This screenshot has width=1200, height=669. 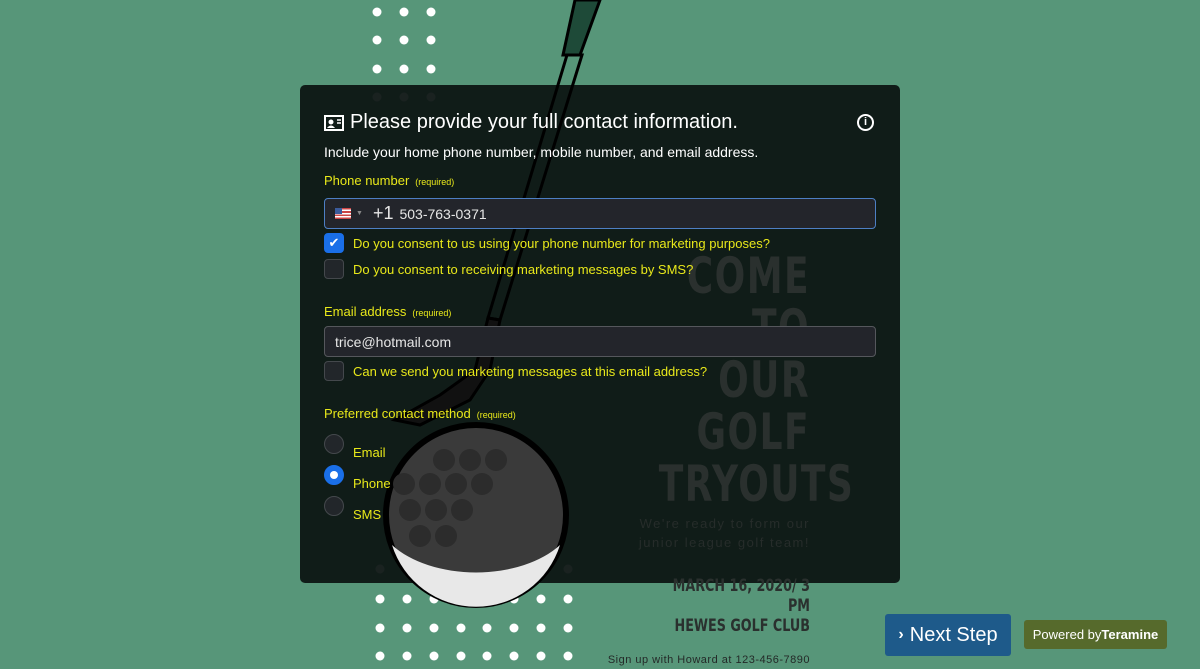 I want to click on powered-brand: Teramine, so click(x=1130, y=634).